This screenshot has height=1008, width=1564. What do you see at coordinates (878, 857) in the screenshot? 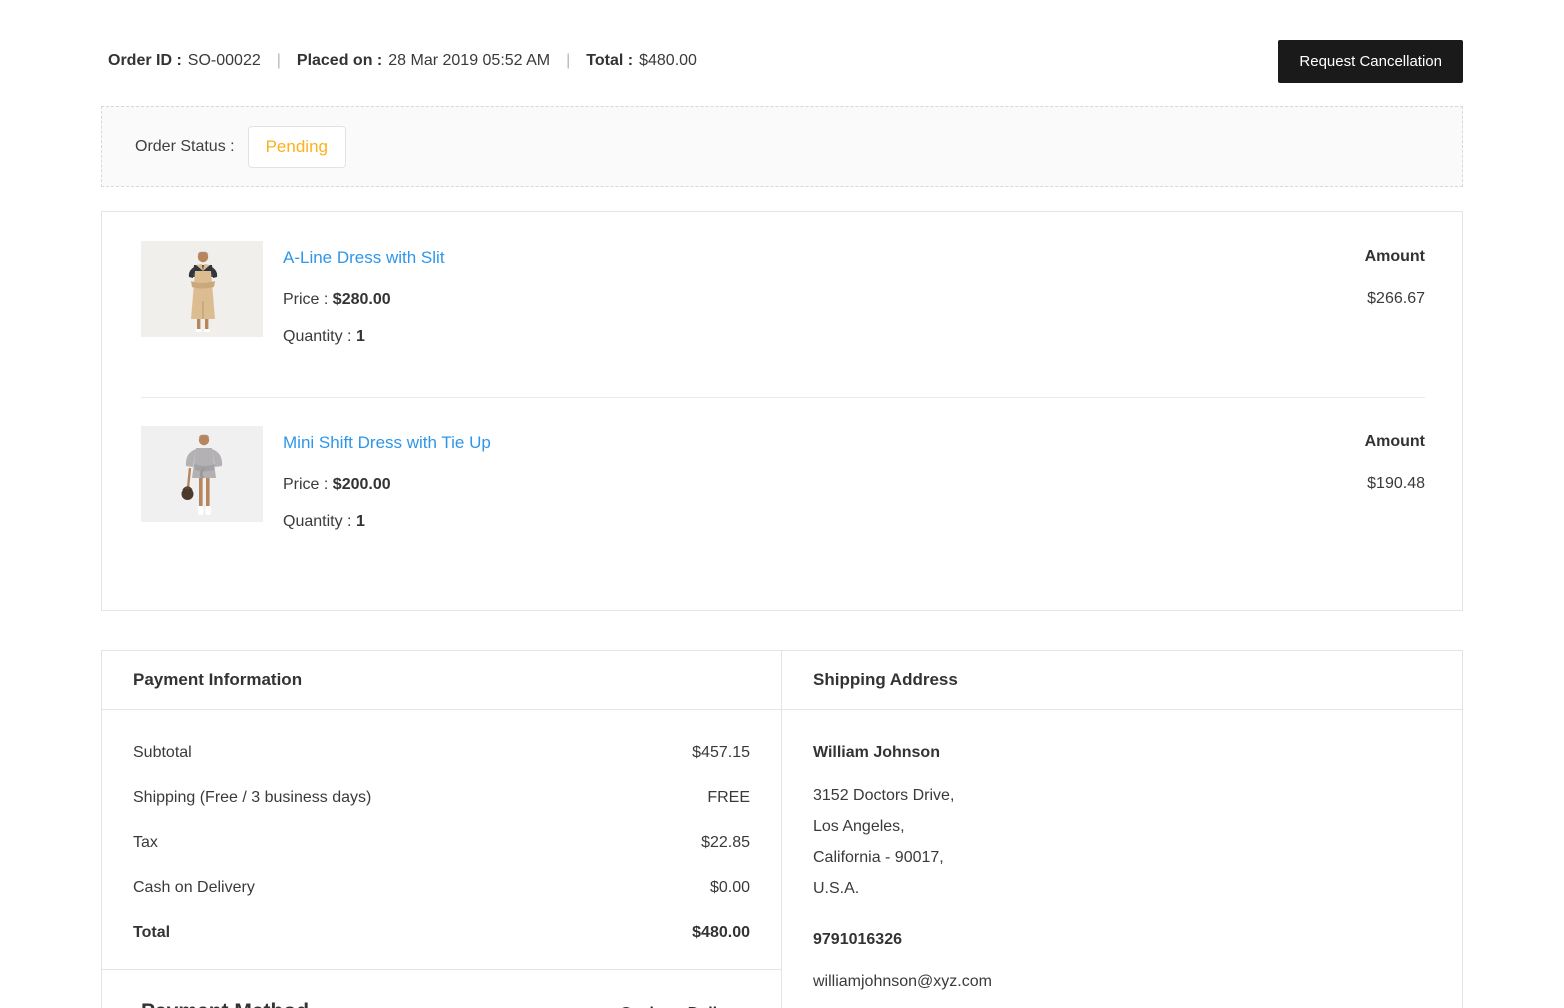
I see `address-line: California - 90017,` at bounding box center [878, 857].